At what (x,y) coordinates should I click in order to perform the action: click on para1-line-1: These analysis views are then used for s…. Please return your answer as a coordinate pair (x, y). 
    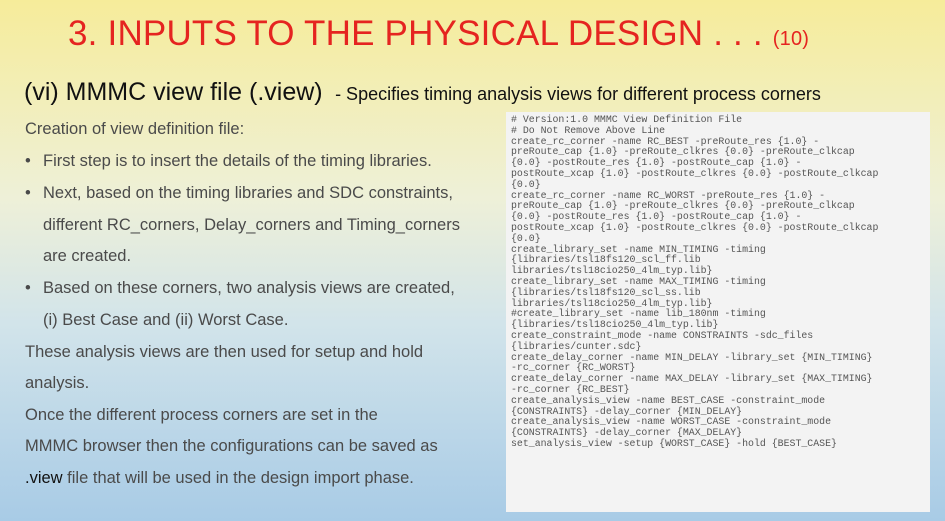
    Looking at the image, I should click on (224, 352).